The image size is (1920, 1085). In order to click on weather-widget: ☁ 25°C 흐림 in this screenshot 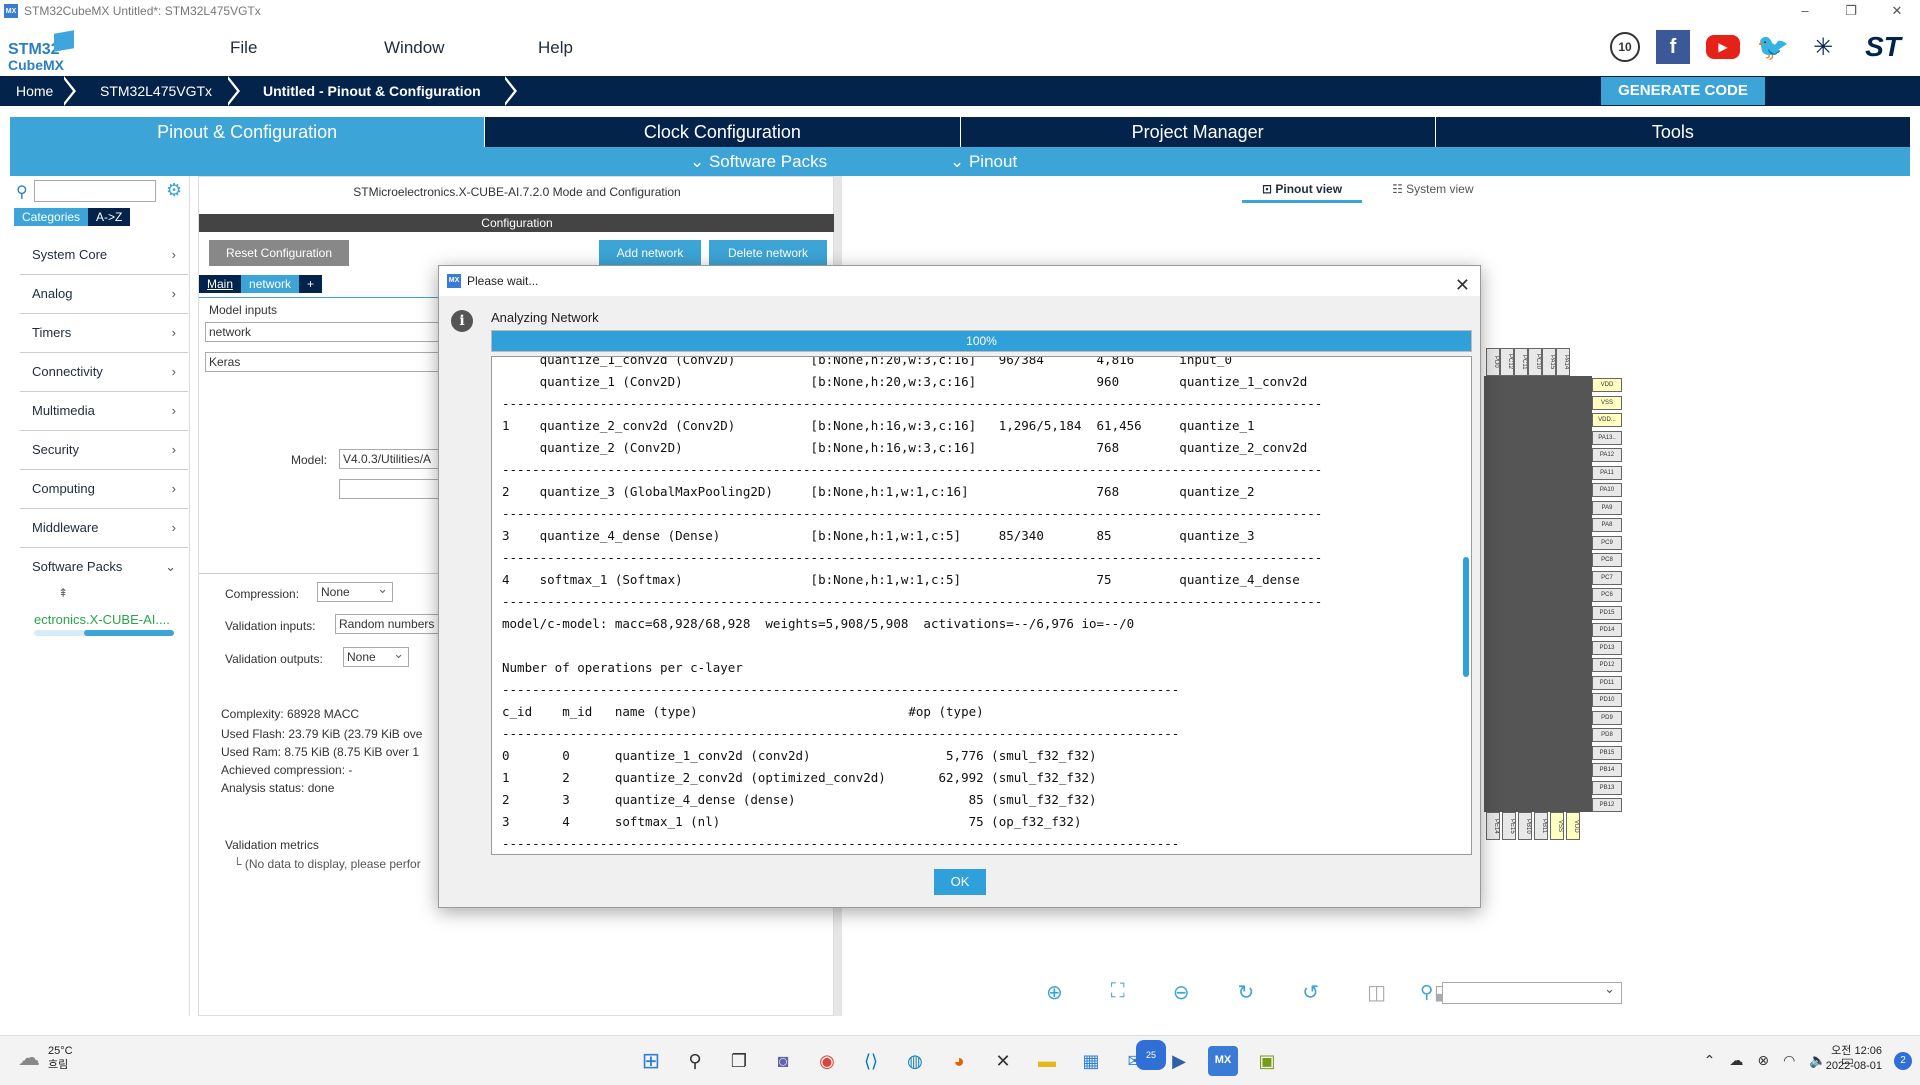, I will do `click(45, 1058)`.